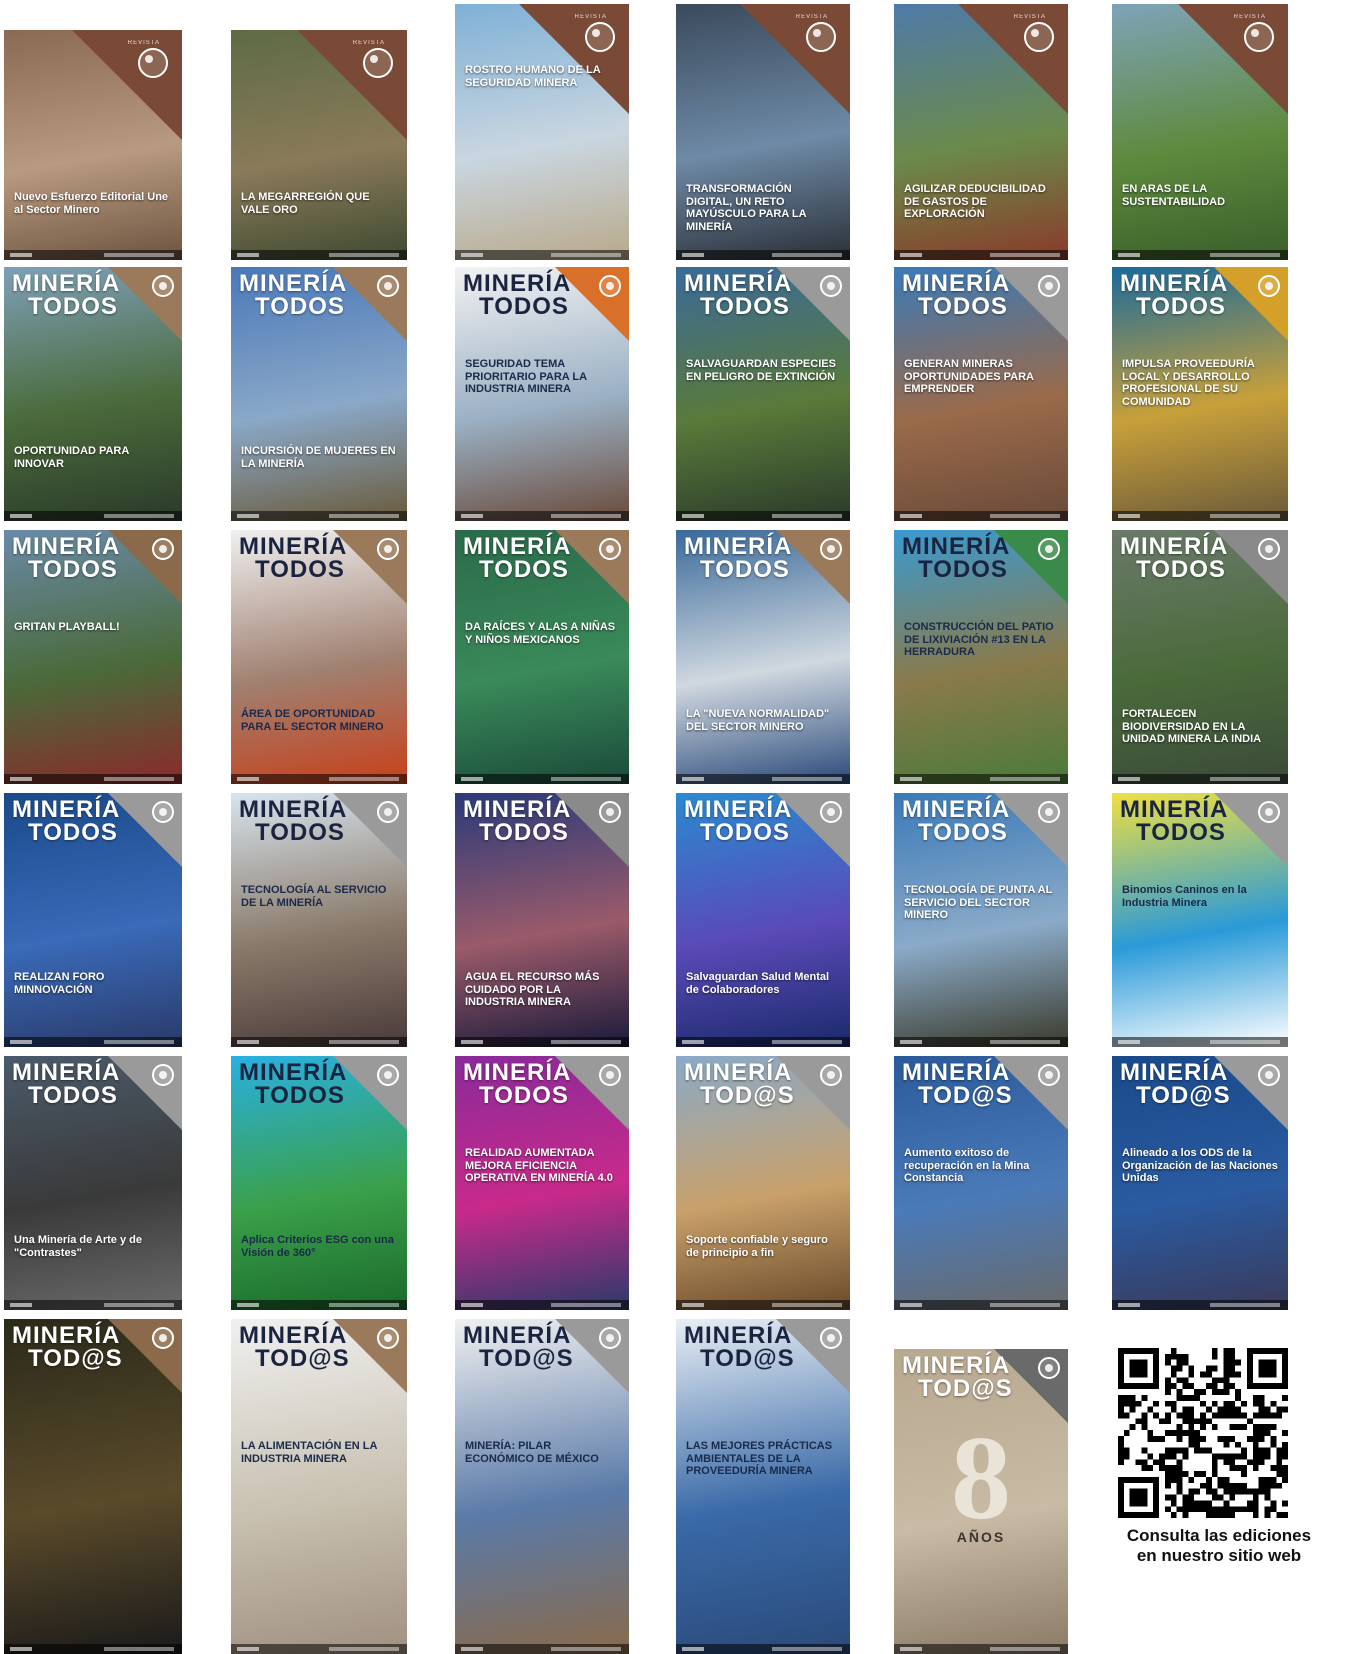 This screenshot has width=1358, height=1654. What do you see at coordinates (981, 1477) in the screenshot?
I see `anniversary-number: 8` at bounding box center [981, 1477].